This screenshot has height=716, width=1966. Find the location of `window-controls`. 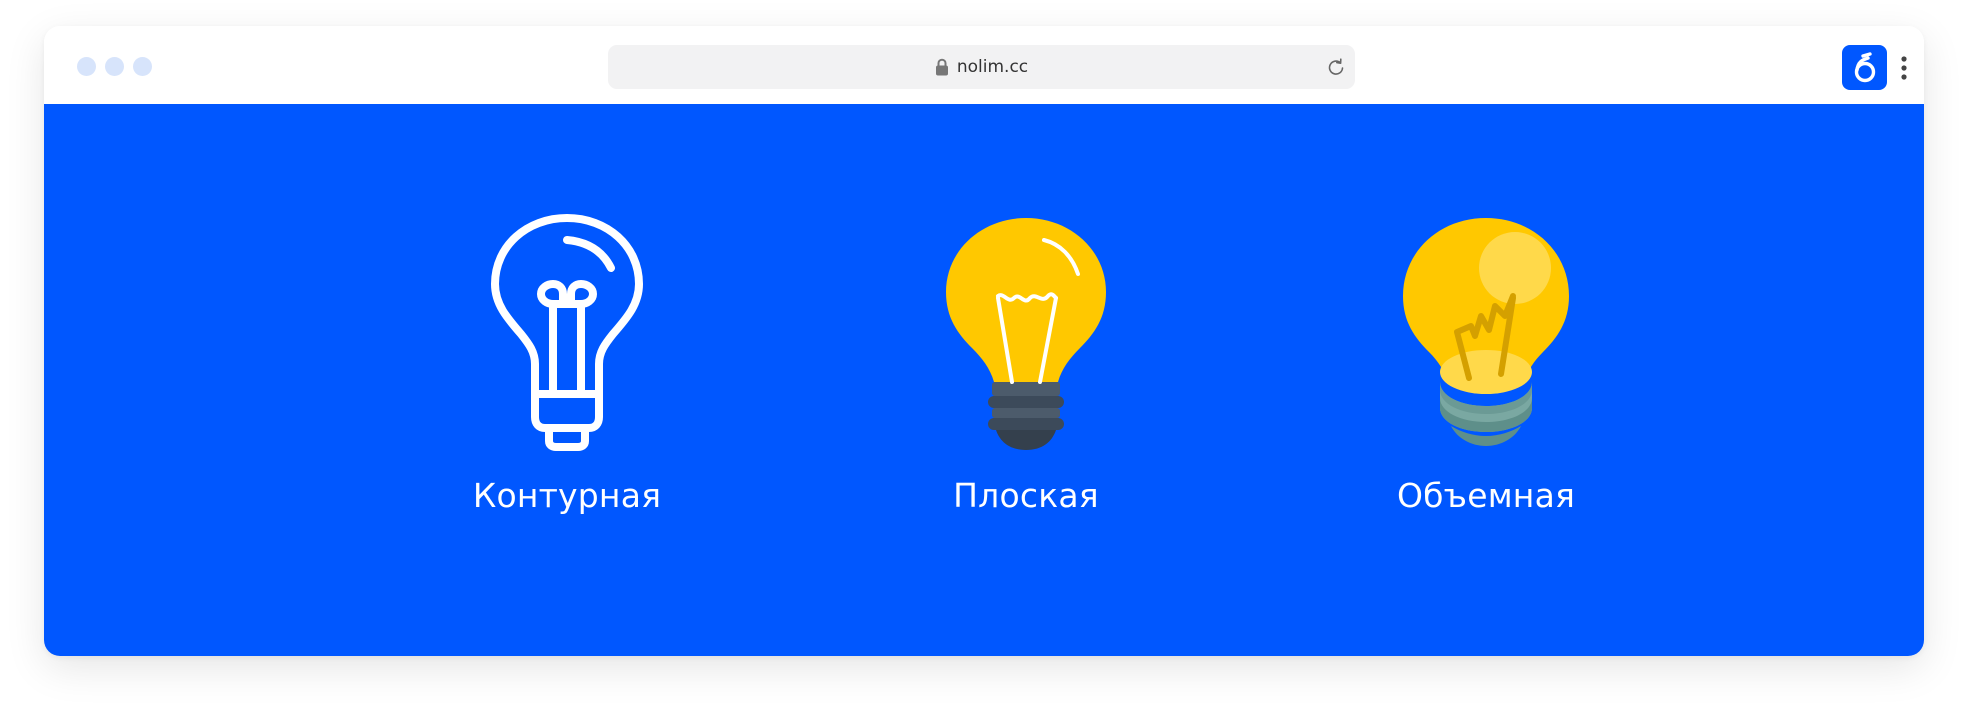

window-controls is located at coordinates (114, 66).